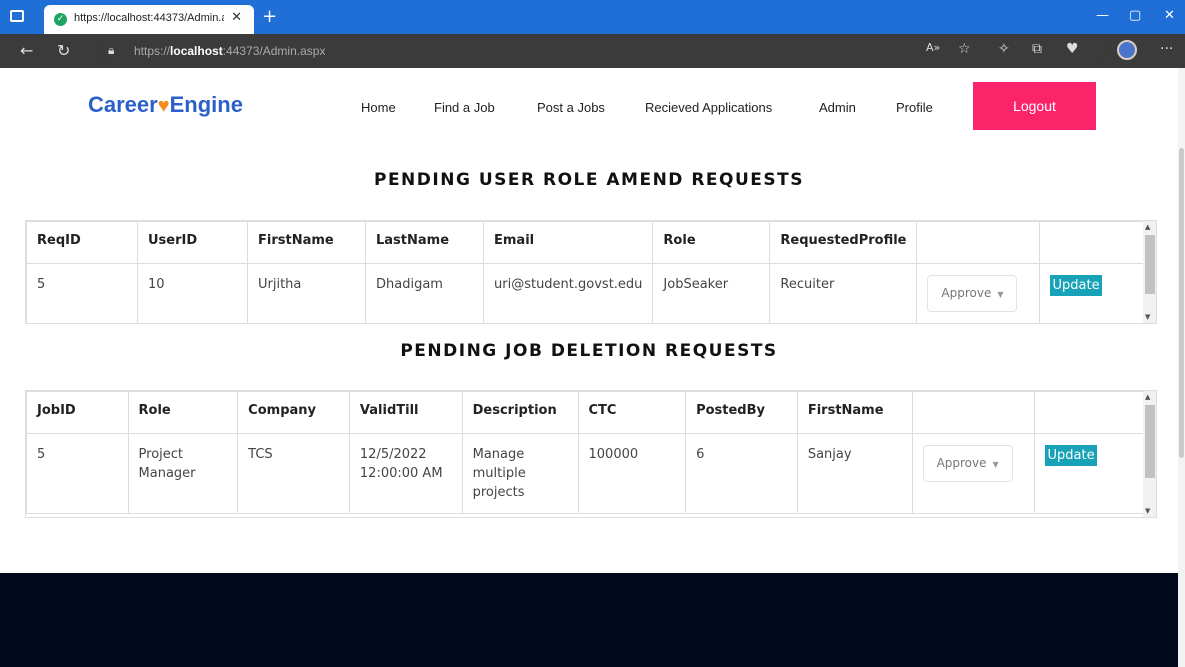 Image resolution: width=1185 pixels, height=667 pixels. Describe the element at coordinates (708, 107) in the screenshot. I see `nav-received-applications: Recieved Applications` at that location.